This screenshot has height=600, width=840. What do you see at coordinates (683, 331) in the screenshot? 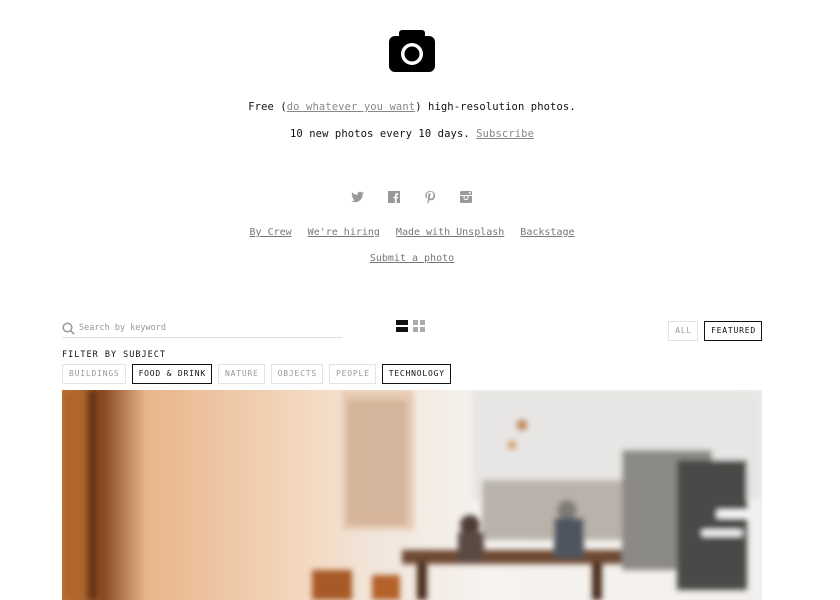
I see `all-button: ALL` at bounding box center [683, 331].